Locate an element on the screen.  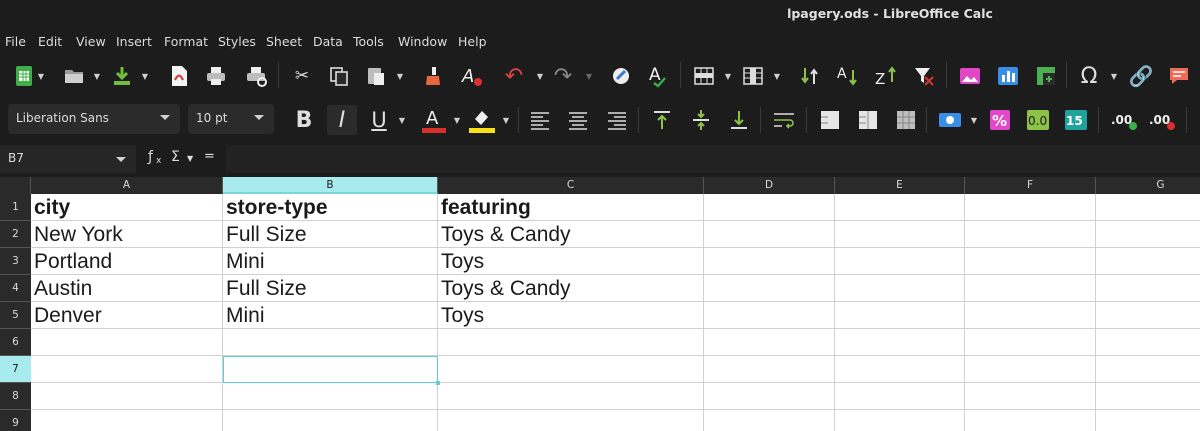
column-header-g: G is located at coordinates (1148, 185).